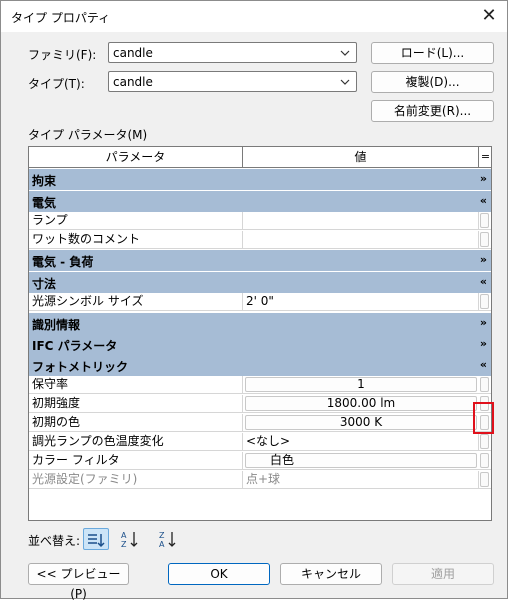 The height and width of the screenshot is (604, 508). Describe the element at coordinates (168, 539) in the screenshot. I see `sort-descending-icon: ZA` at that location.